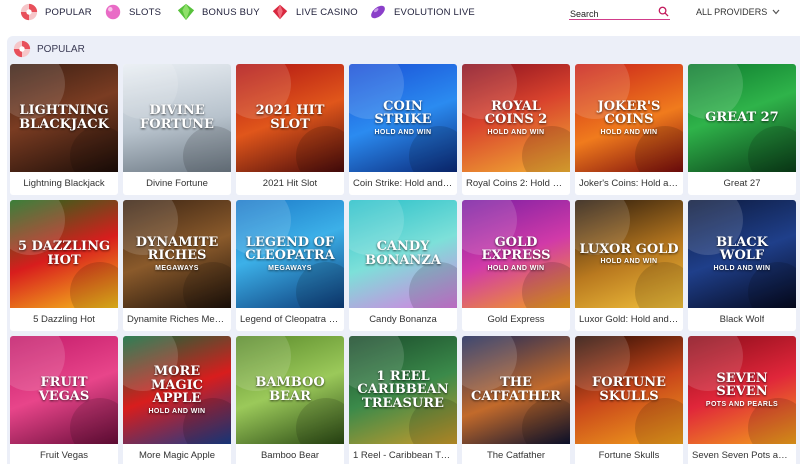 This screenshot has width=800, height=464. I want to click on game-art-title: DYNAMITE RICHES MEGAWAYS, so click(177, 253).